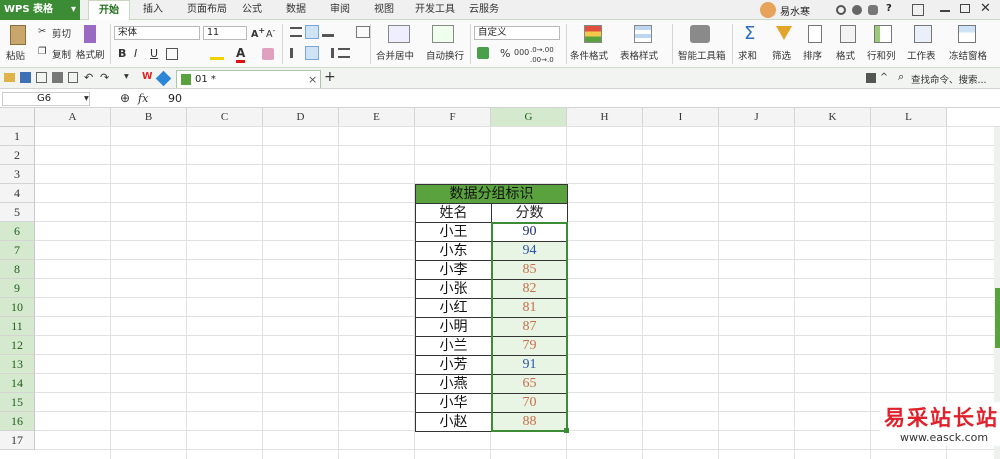 The width and height of the screenshot is (1000, 459). I want to click on table-style-icon, so click(643, 34).